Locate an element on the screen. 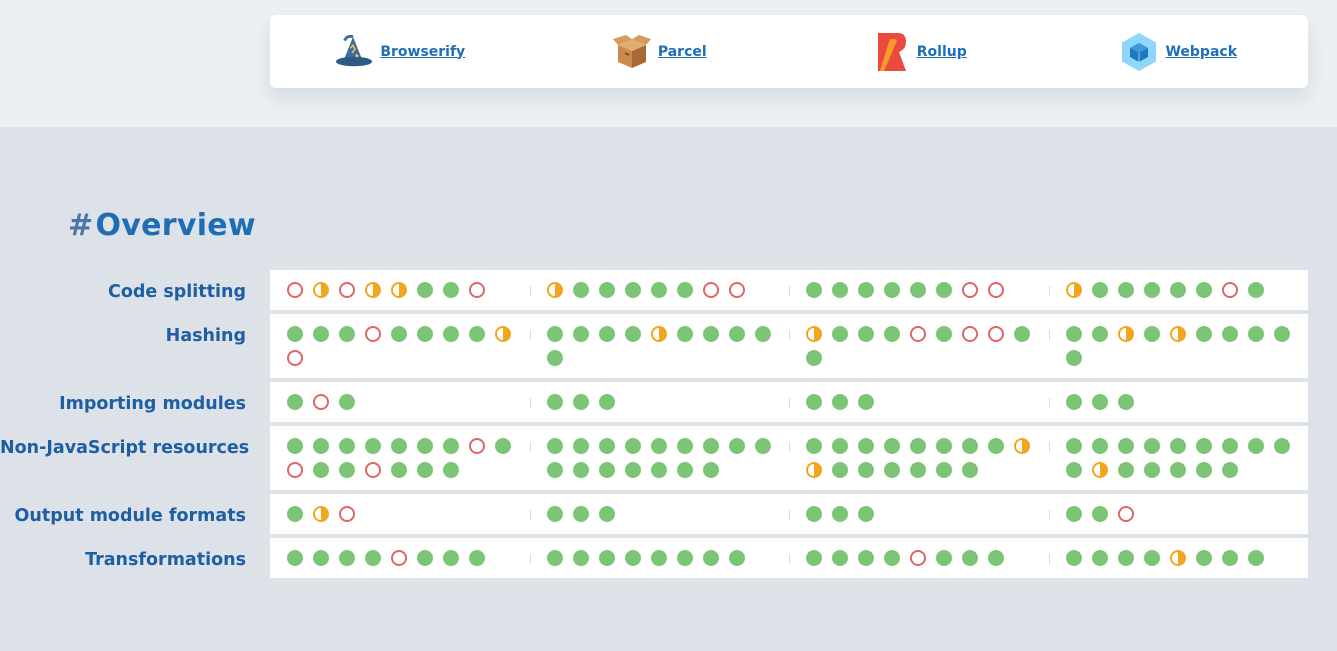 This screenshot has width=1337, height=651. tool-parcel: Parcel is located at coordinates (660, 51).